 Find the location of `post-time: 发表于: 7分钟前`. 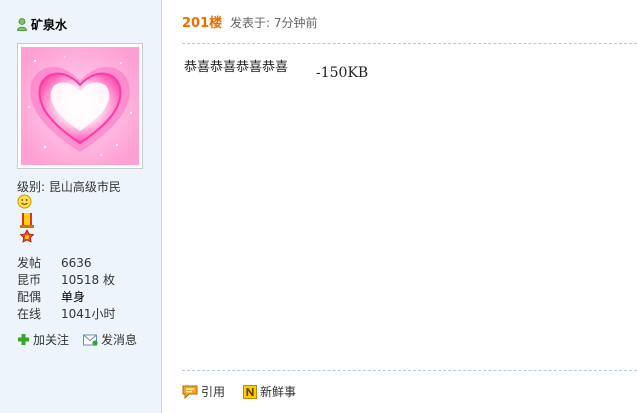

post-time: 发表于: 7分钟前 is located at coordinates (273, 23).